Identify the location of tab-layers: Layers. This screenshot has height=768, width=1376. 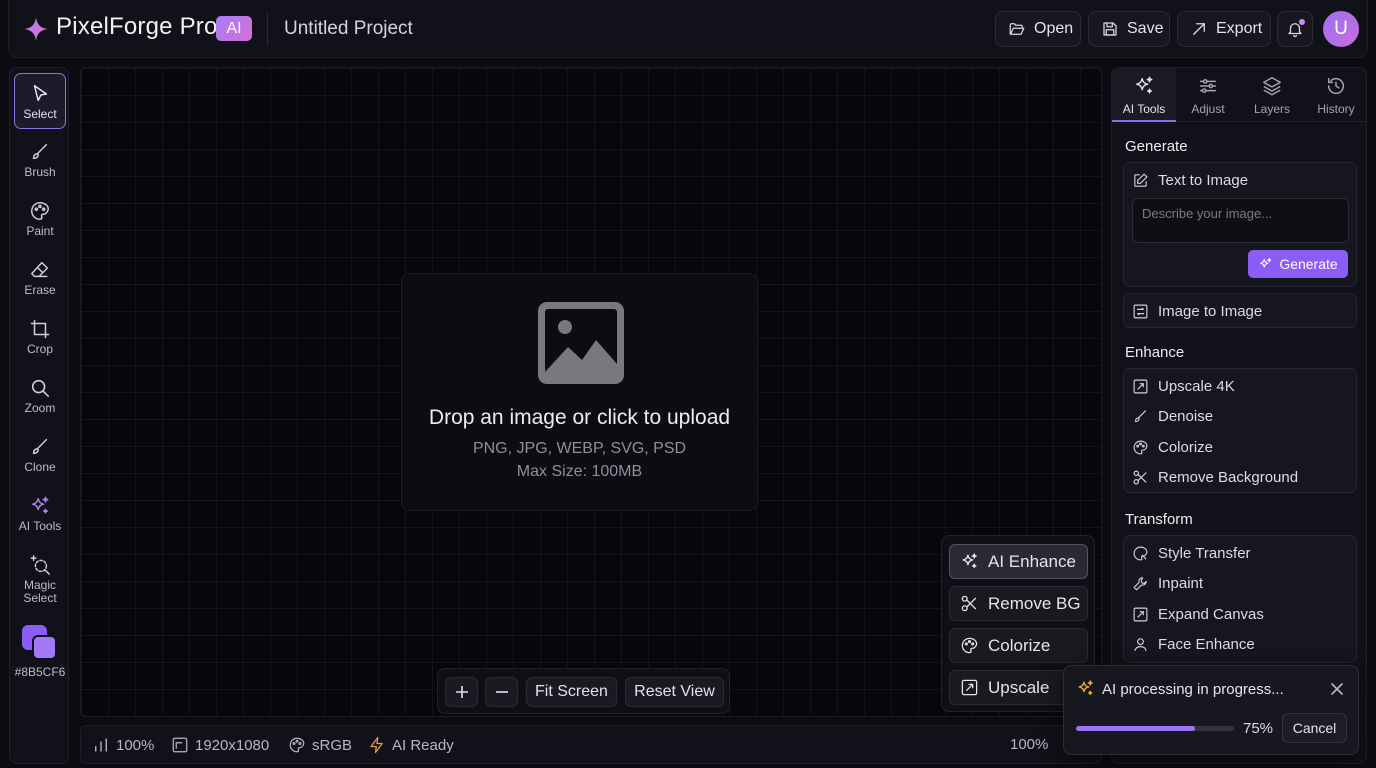
(1272, 95).